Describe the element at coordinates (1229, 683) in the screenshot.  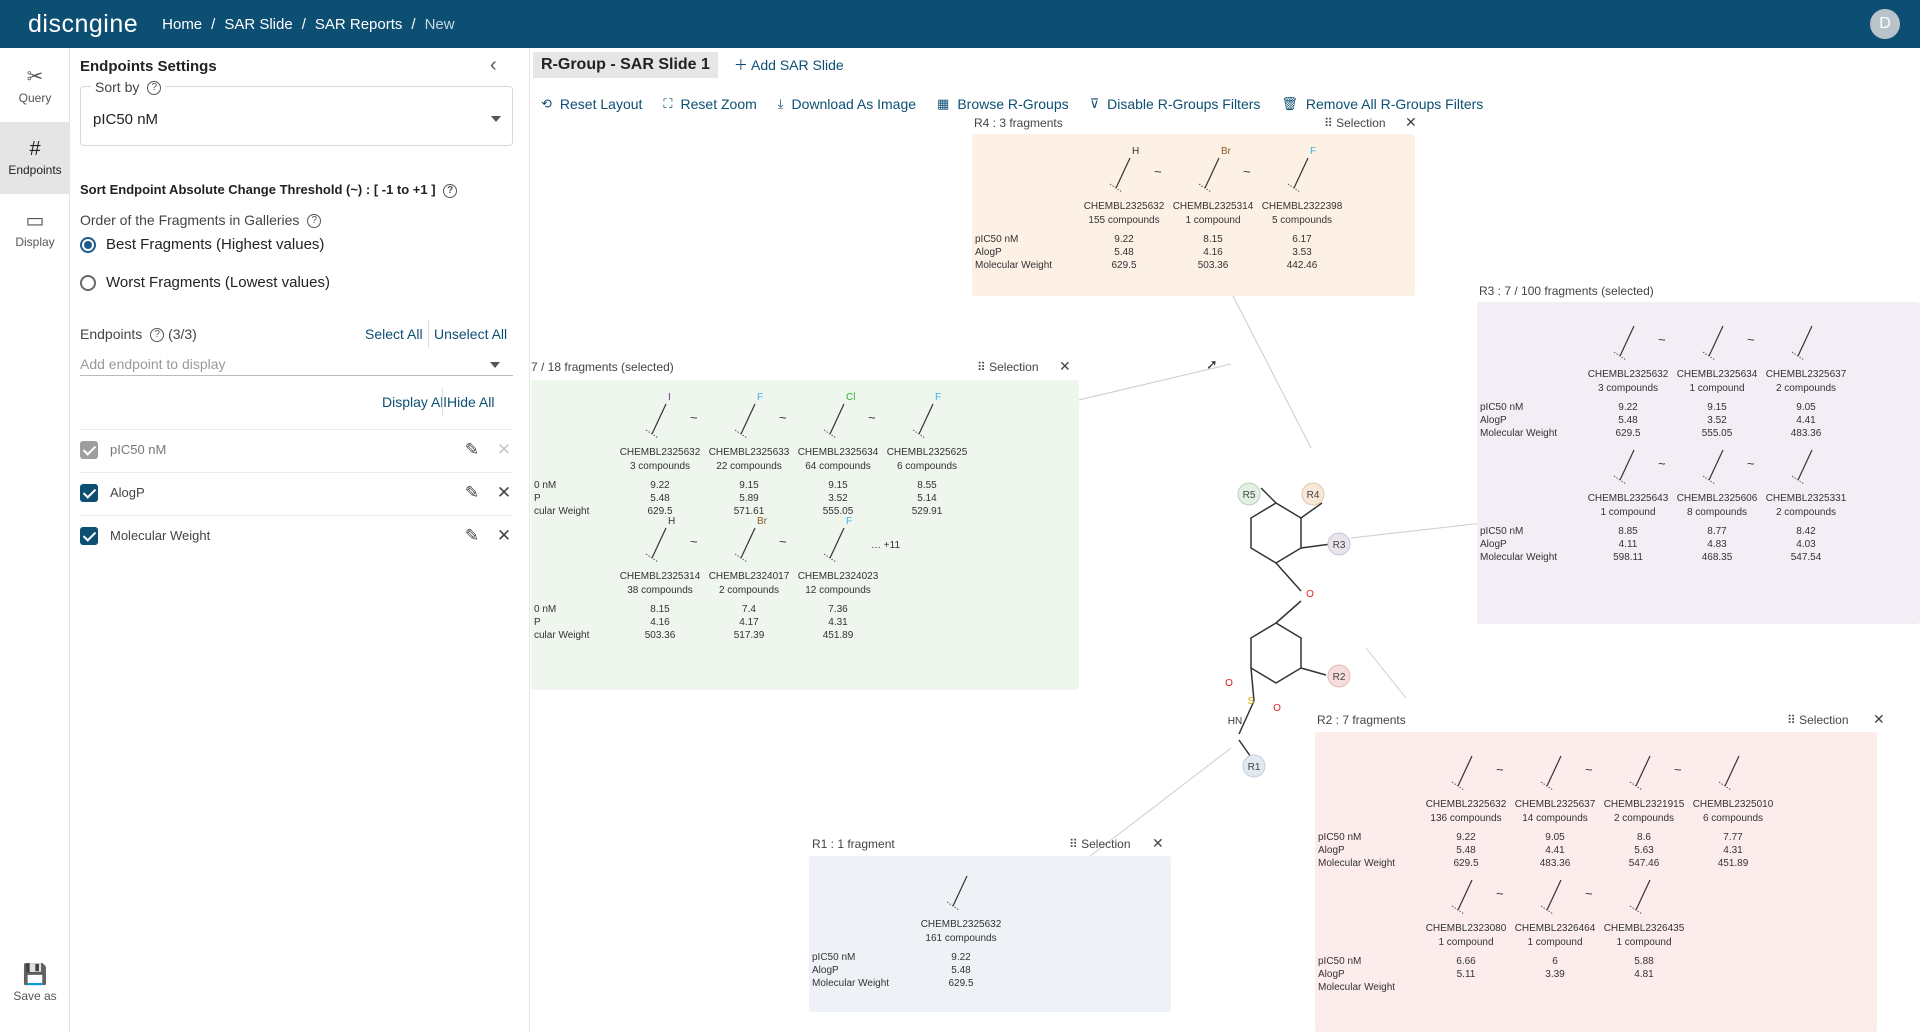
I see `sulfonyl-oxygen: O` at that location.